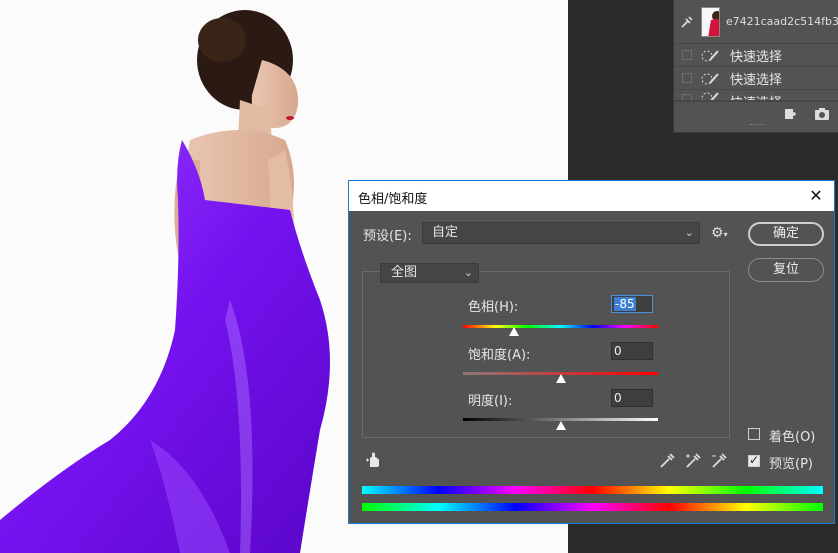 Image resolution: width=838 pixels, height=553 pixels. Describe the element at coordinates (560, 378) in the screenshot. I see `saturation-slider-thumb` at that location.